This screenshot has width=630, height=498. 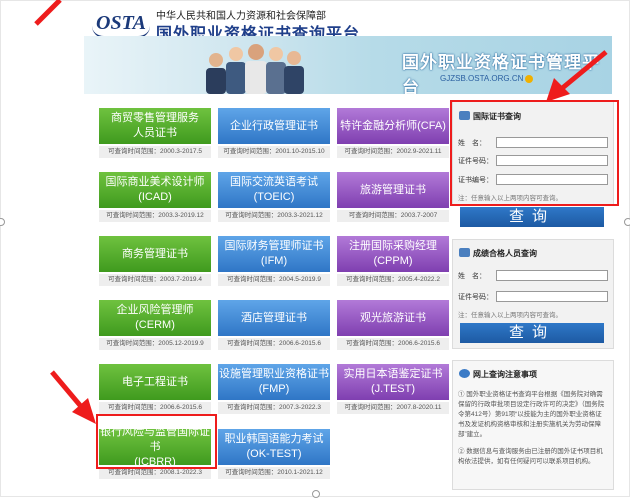 I want to click on certificate-code: (CPPM), so click(x=393, y=261).